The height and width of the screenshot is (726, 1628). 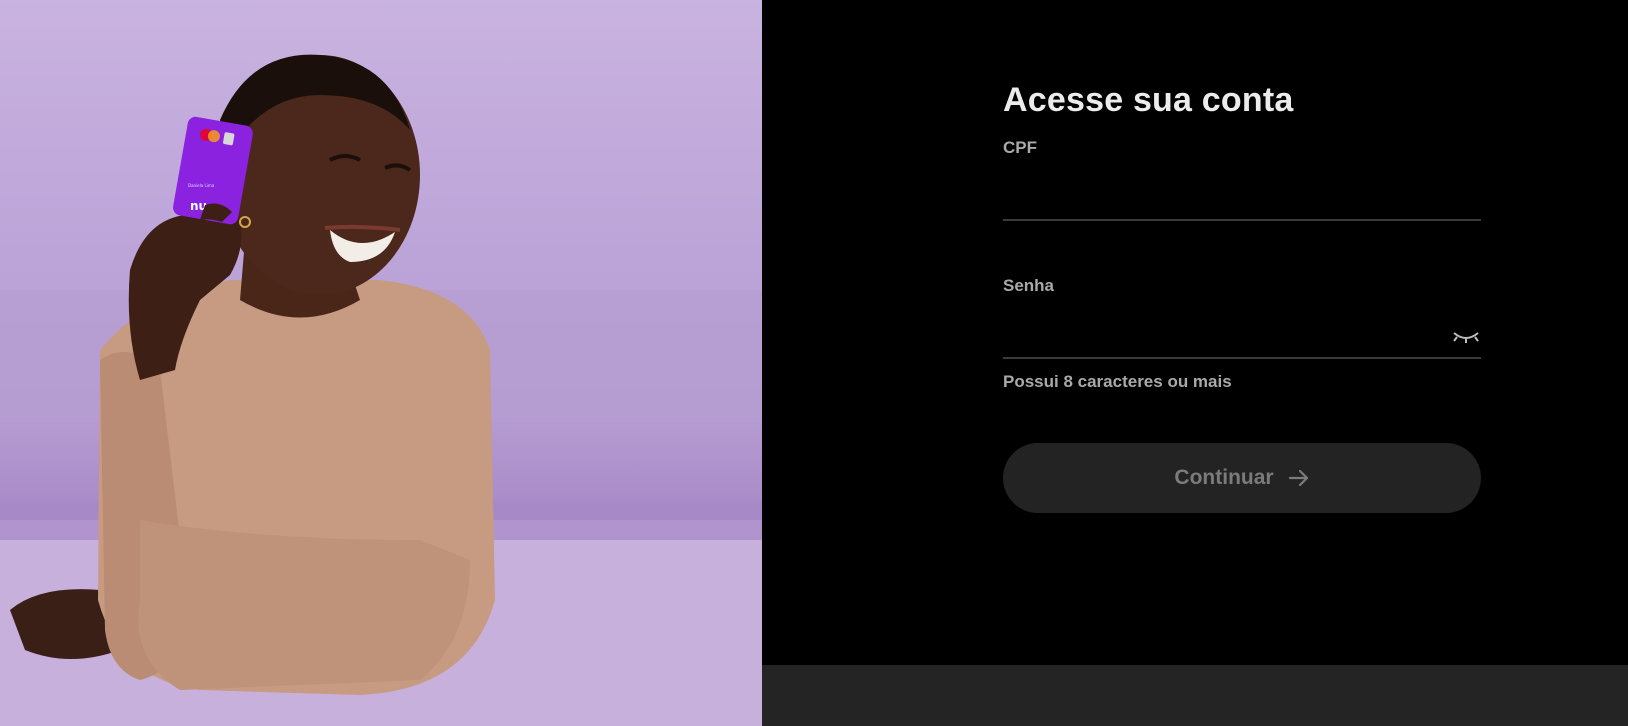 I want to click on password-label: Senha, so click(x=1029, y=285).